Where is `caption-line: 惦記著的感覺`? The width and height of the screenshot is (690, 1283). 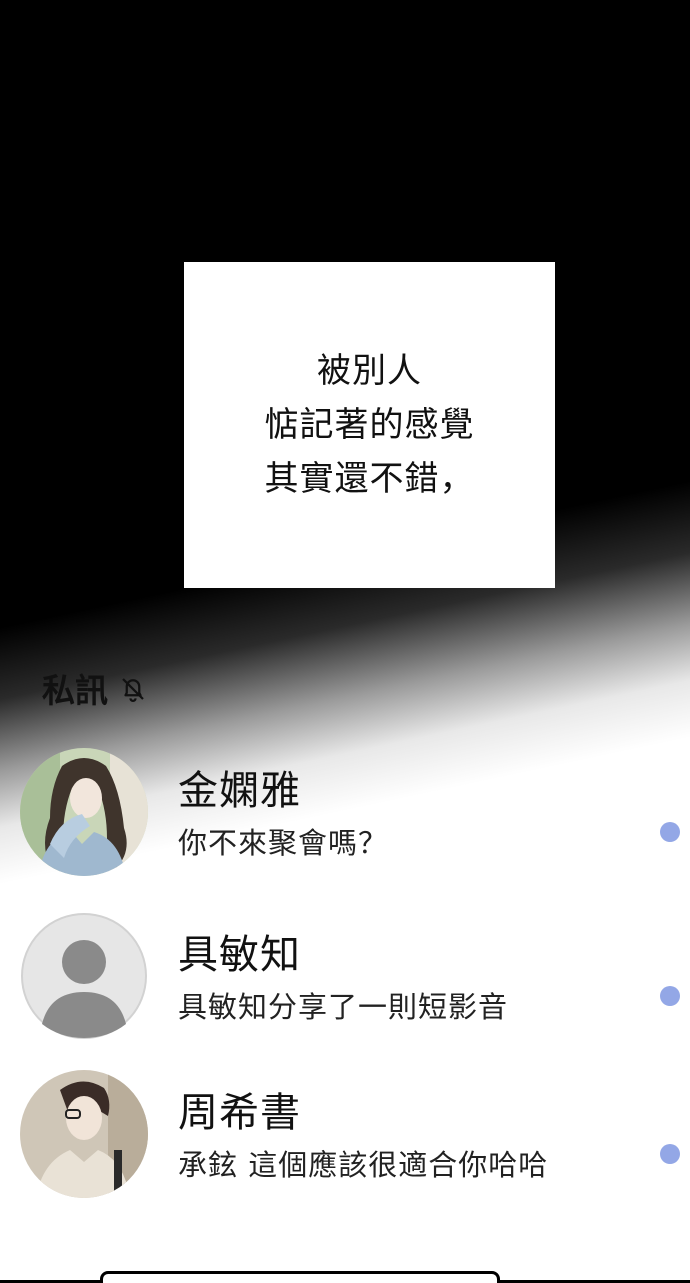 caption-line: 惦記著的感覺 is located at coordinates (369, 425).